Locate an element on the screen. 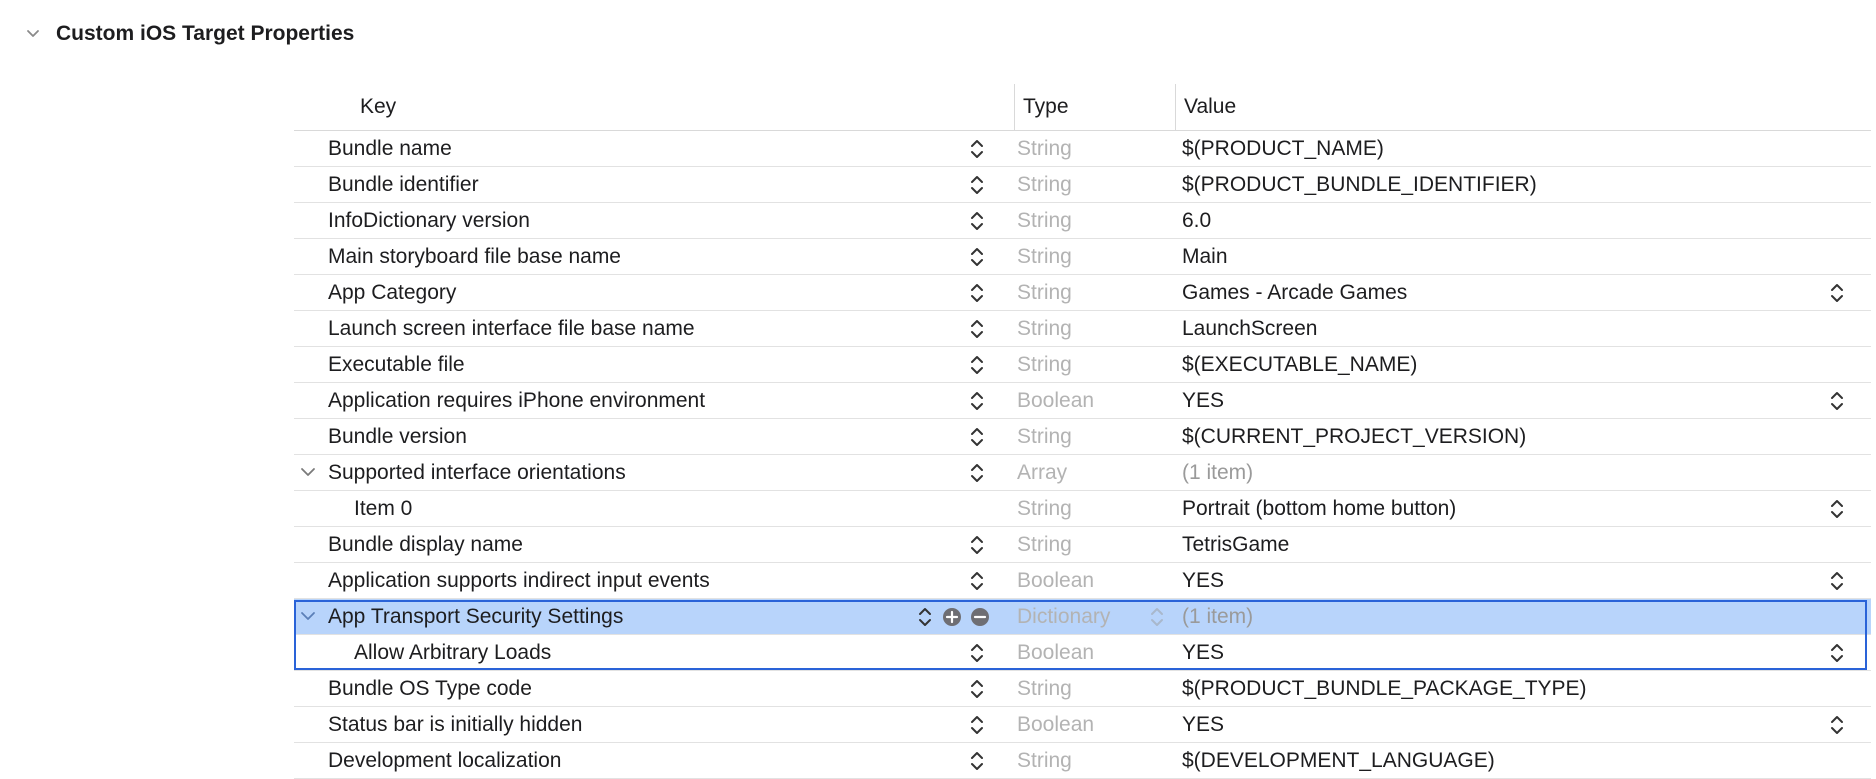 This screenshot has height=779, width=1876. row-key: App Category is located at coordinates (392, 292).